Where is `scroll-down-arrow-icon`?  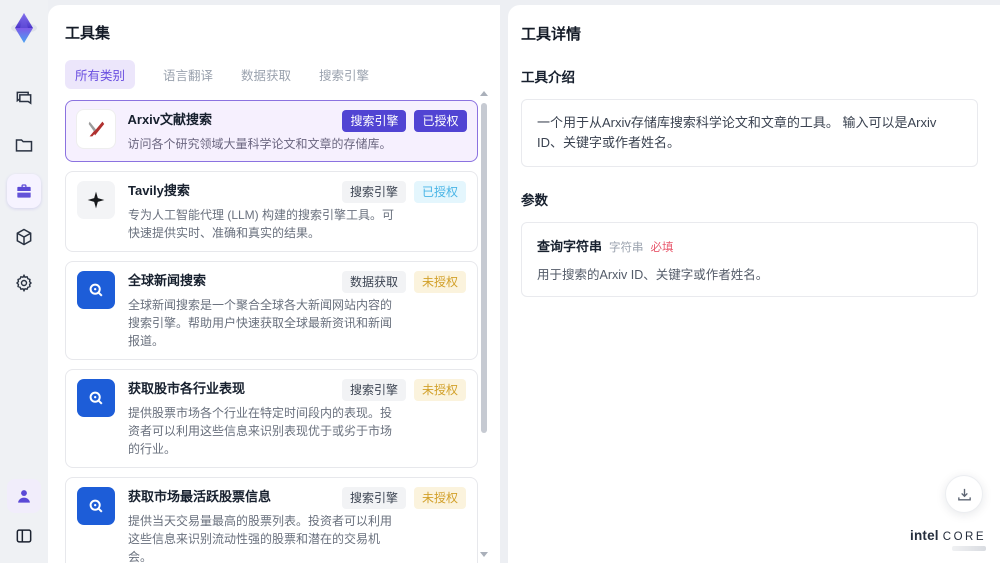 scroll-down-arrow-icon is located at coordinates (484, 554).